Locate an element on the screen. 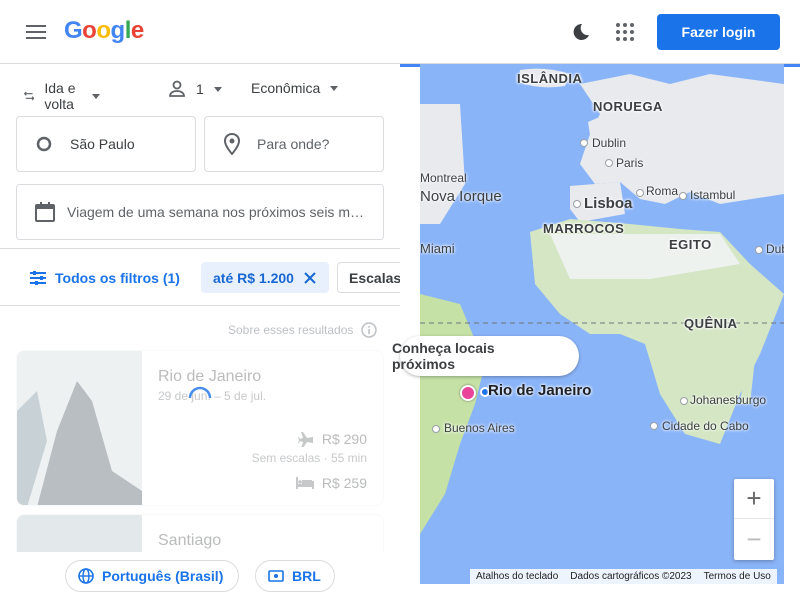 The width and height of the screenshot is (800, 600). top-app-bar: Google Fazer login is located at coordinates (400, 32).